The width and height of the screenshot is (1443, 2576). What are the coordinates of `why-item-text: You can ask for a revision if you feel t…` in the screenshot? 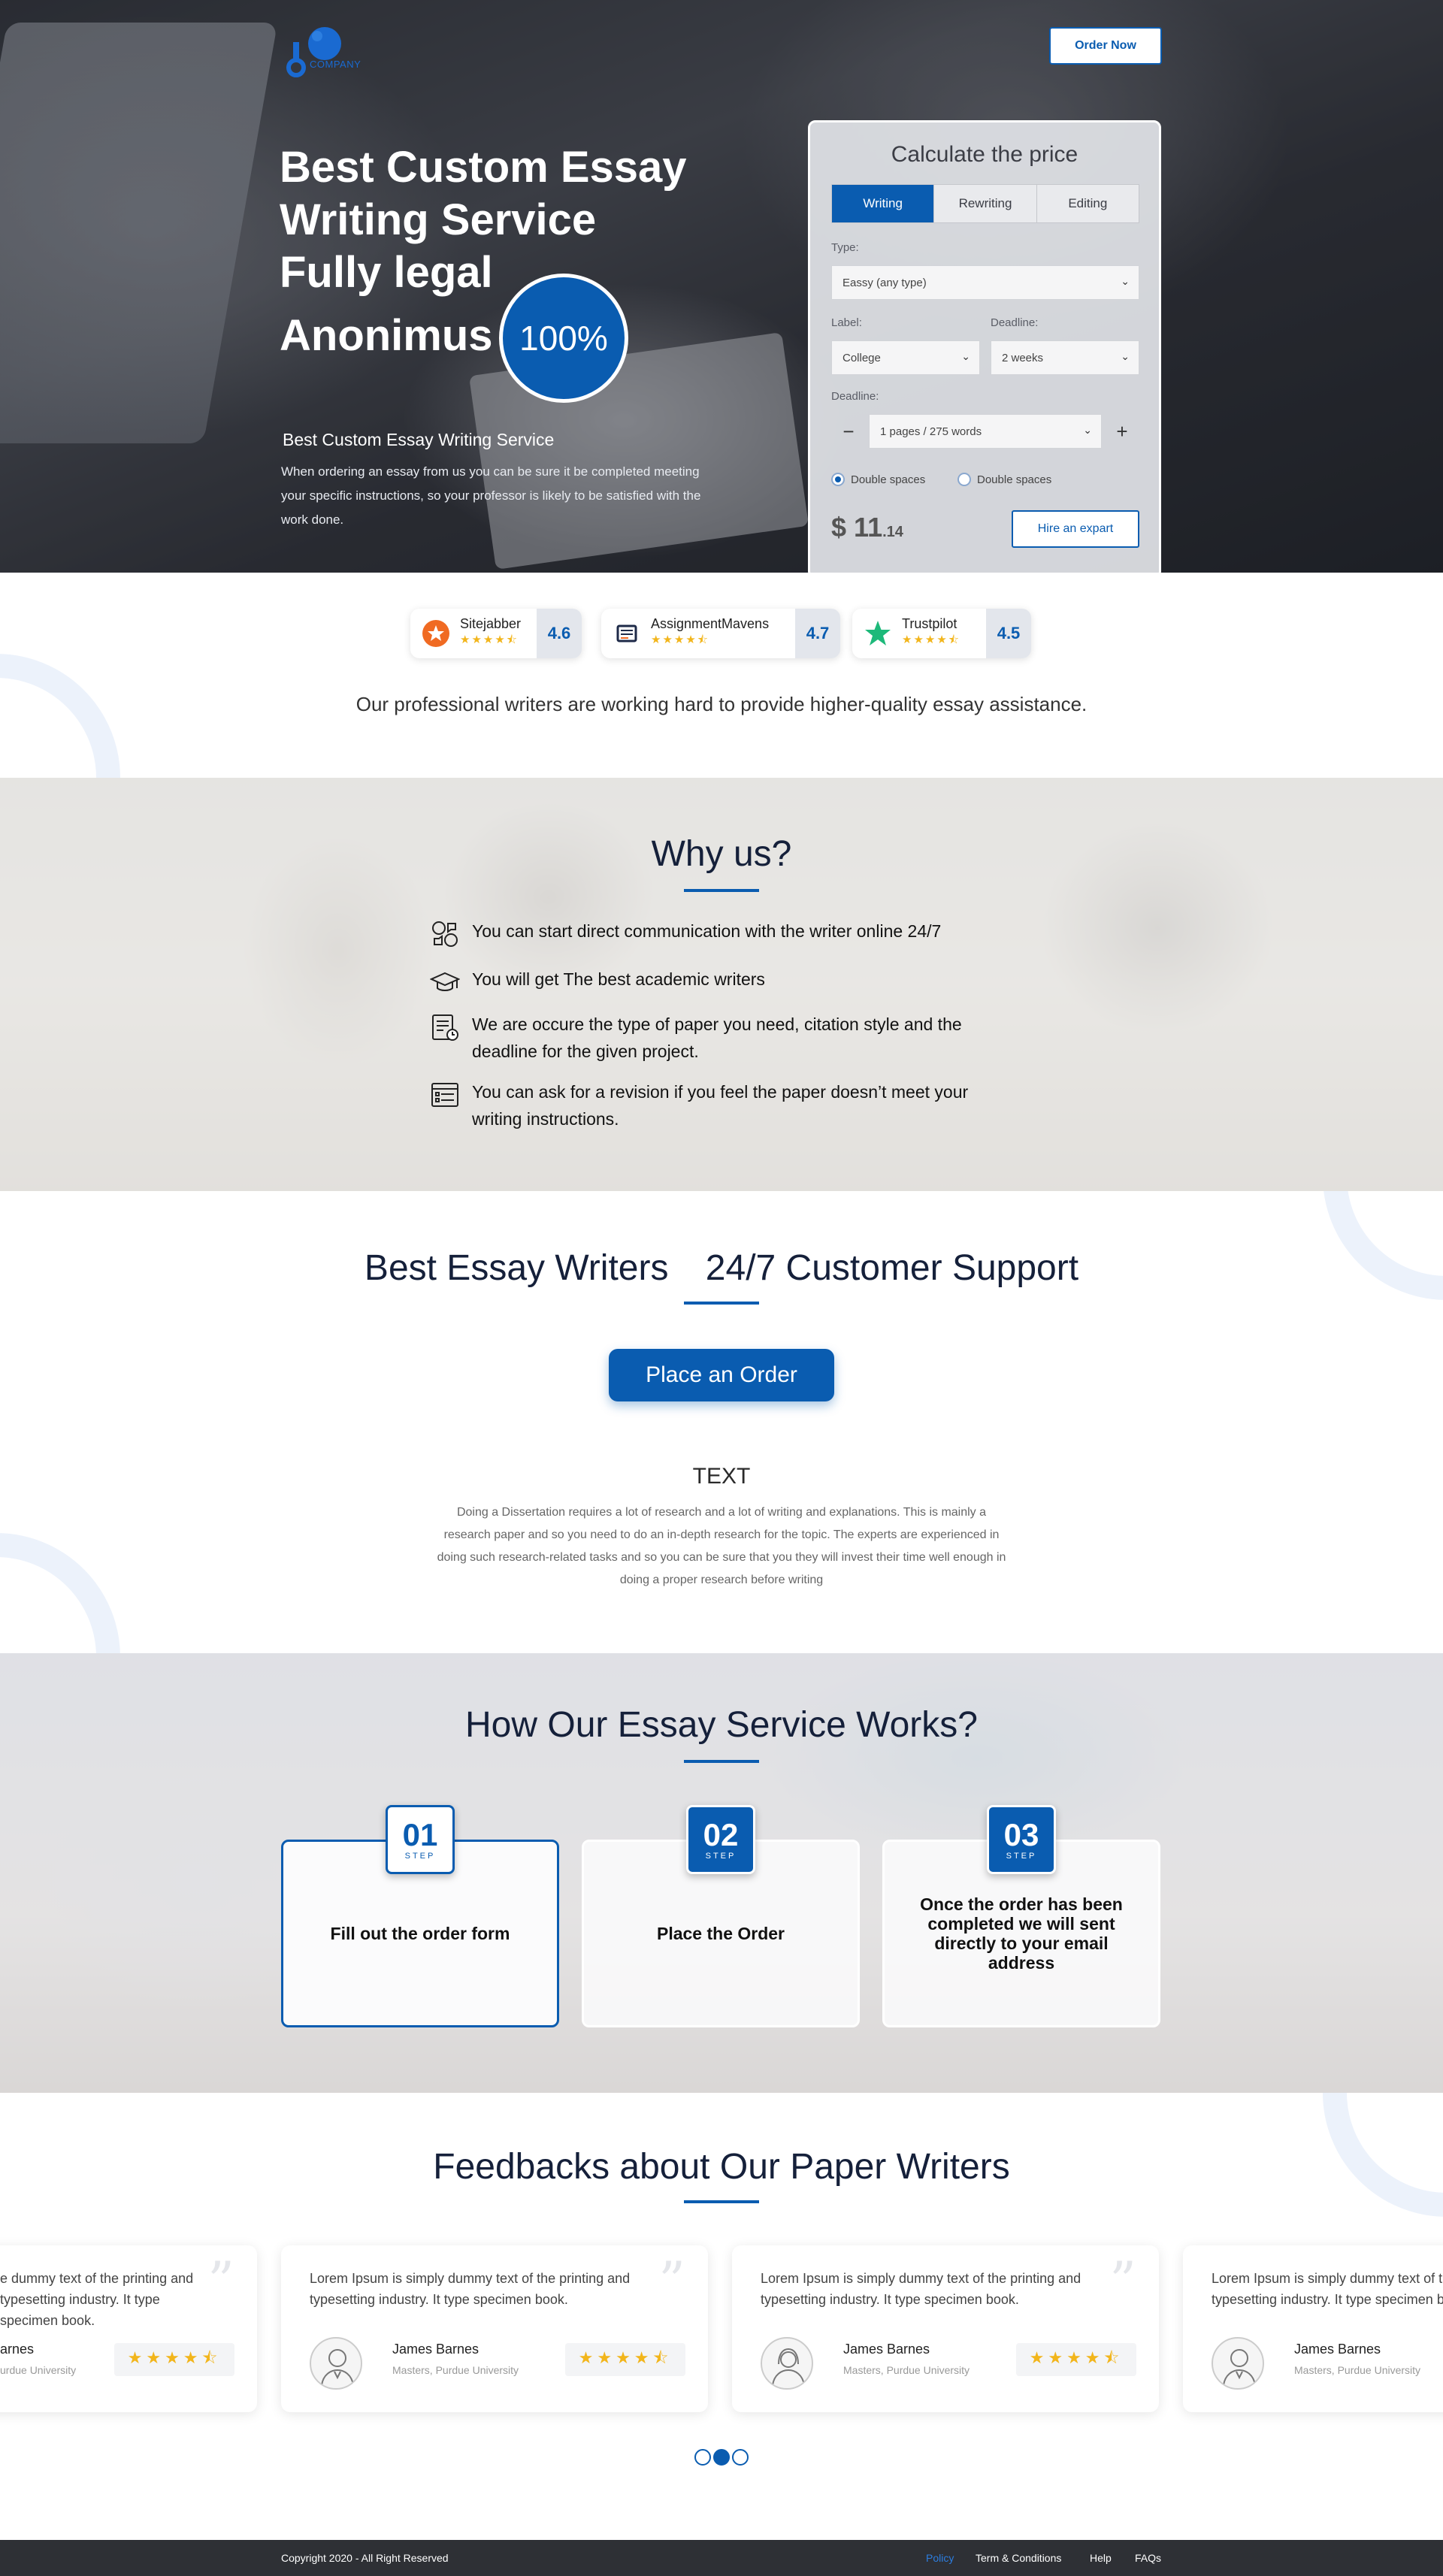 It's located at (720, 1105).